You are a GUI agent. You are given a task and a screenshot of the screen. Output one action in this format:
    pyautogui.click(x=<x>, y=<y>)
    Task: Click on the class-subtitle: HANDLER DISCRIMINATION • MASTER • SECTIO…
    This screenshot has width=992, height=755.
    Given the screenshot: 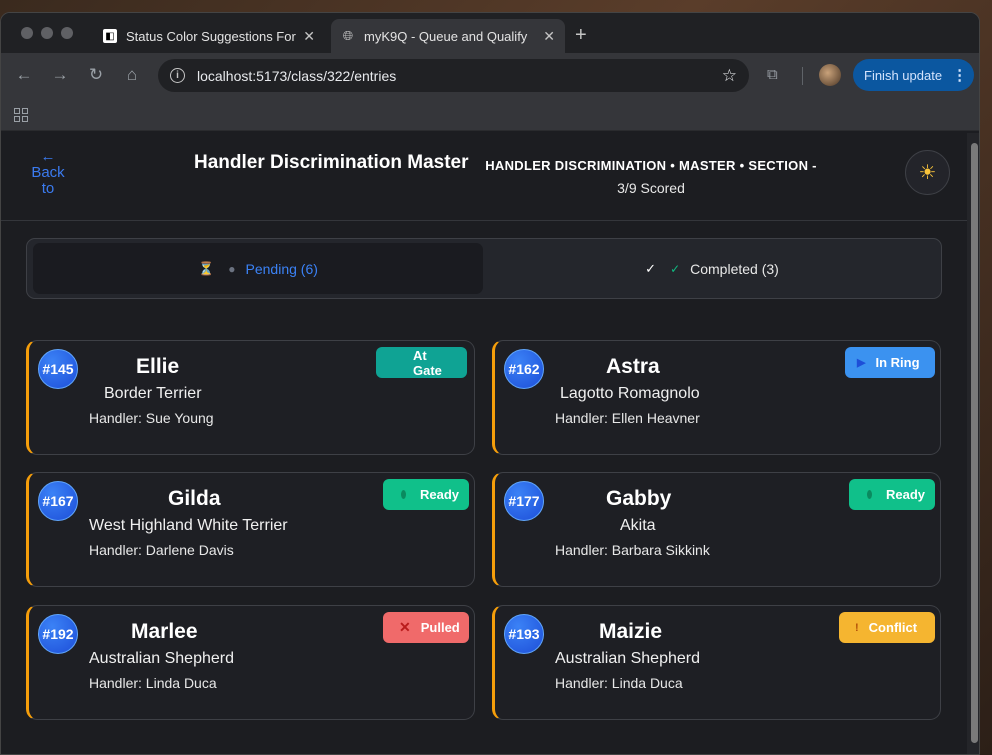 What is the action you would take?
    pyautogui.click(x=651, y=165)
    